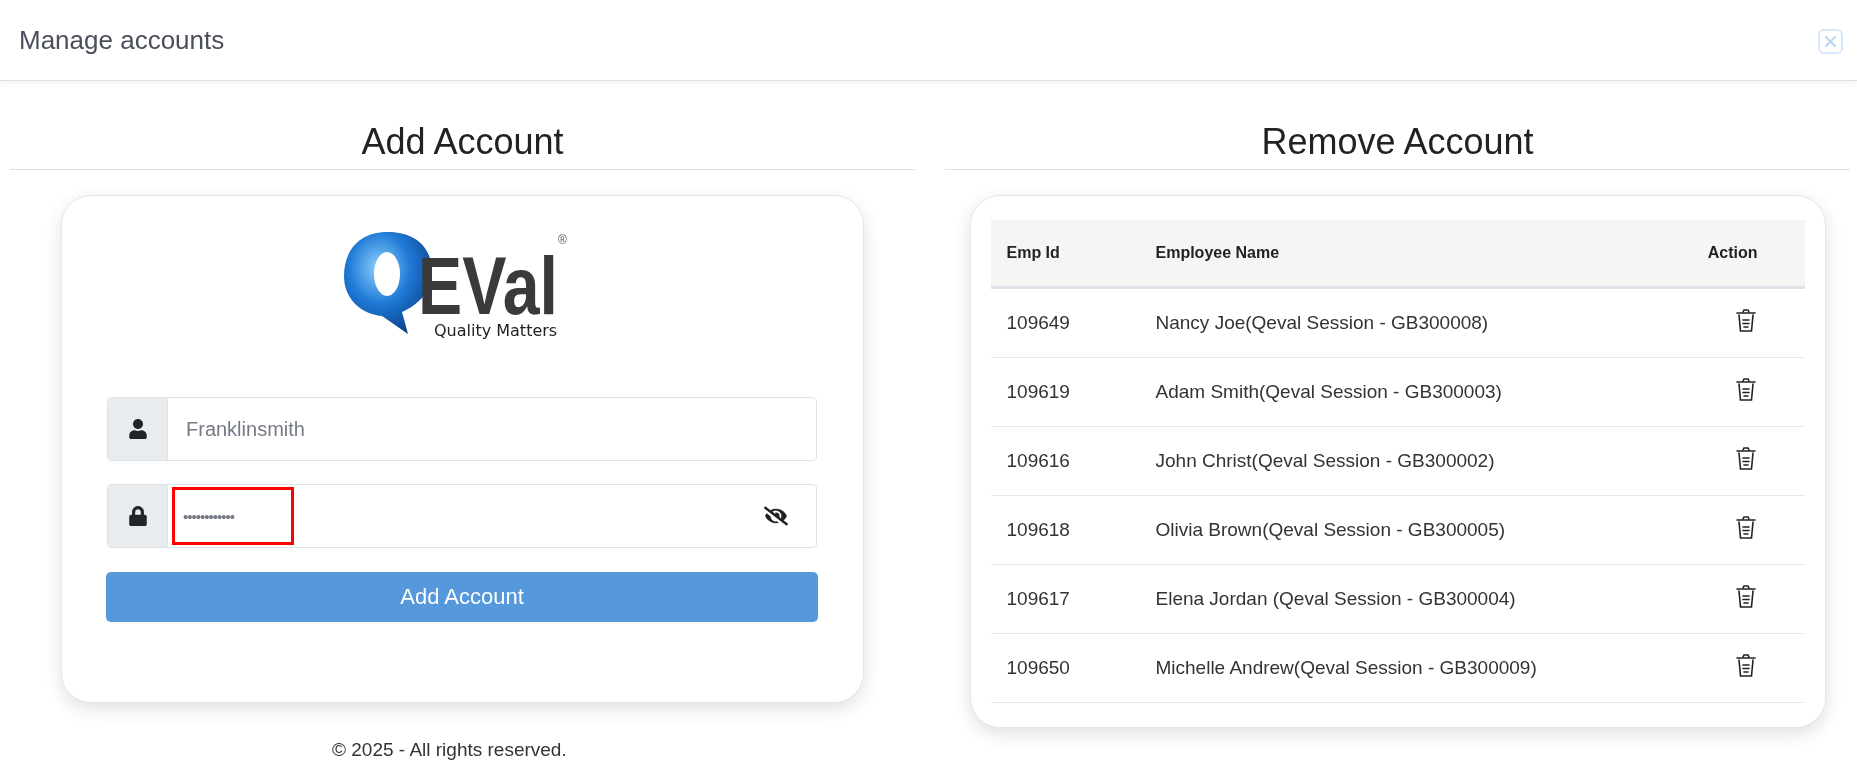 The image size is (1857, 761). What do you see at coordinates (1830, 41) in the screenshot?
I see `close-icon` at bounding box center [1830, 41].